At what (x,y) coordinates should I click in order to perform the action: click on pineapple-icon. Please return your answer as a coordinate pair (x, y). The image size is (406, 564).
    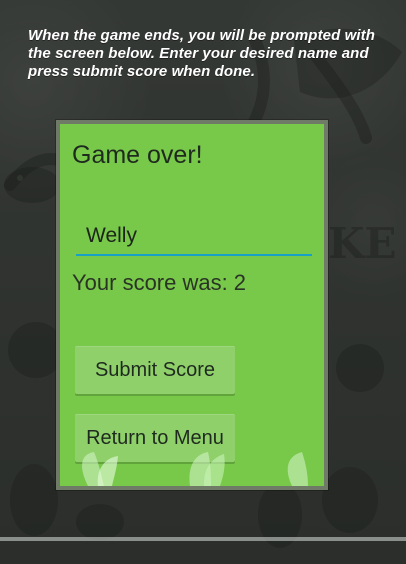
    Looking at the image, I should click on (34, 500).